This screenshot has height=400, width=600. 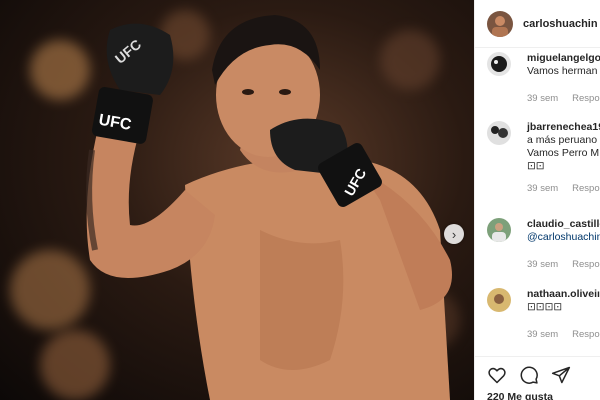 What do you see at coordinates (497, 377) in the screenshot?
I see `heart-icon` at bounding box center [497, 377].